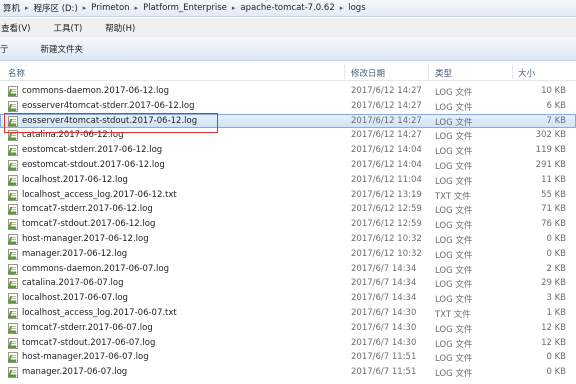  I want to click on file-date: 2017/6/7 14:30, so click(384, 312).